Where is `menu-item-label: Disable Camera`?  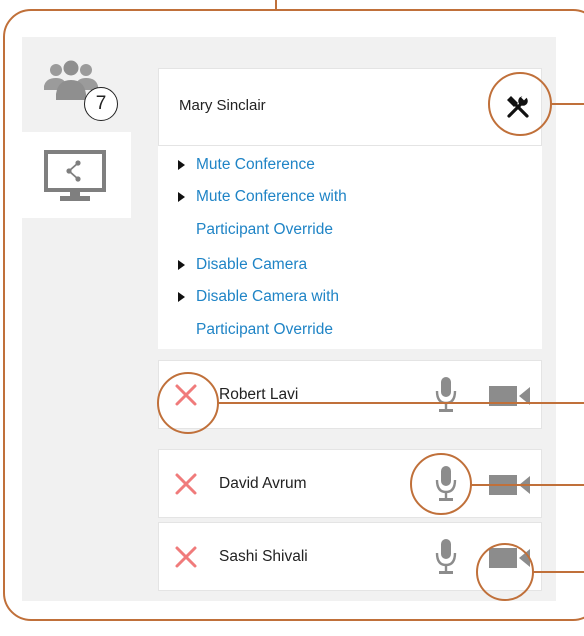
menu-item-label: Disable Camera is located at coordinates (252, 264).